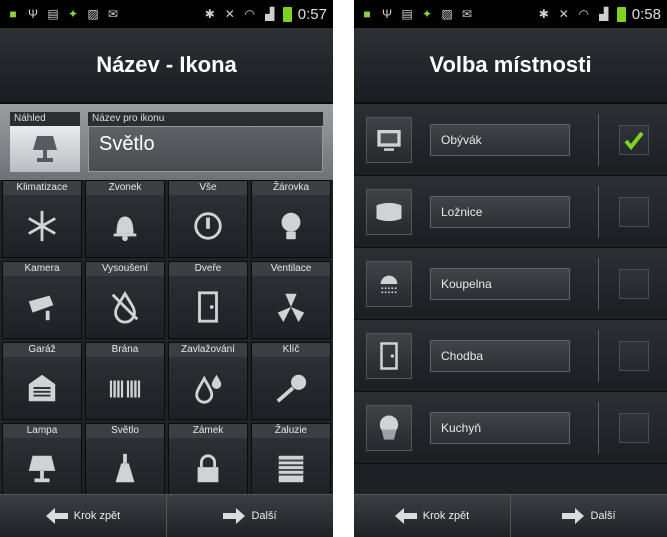  Describe the element at coordinates (500, 211) in the screenshot. I see `room-name-field: Ložnice` at that location.